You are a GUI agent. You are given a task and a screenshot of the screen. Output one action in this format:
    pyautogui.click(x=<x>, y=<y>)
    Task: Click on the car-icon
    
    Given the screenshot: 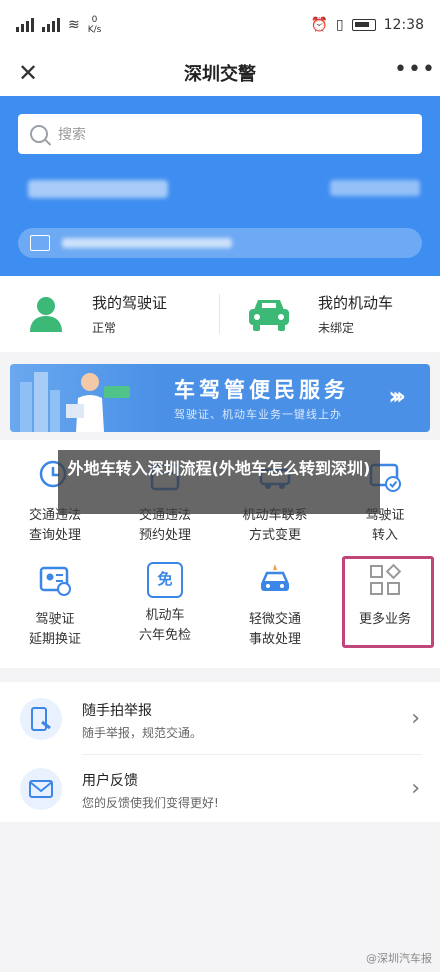 What is the action you would take?
    pyautogui.click(x=269, y=315)
    